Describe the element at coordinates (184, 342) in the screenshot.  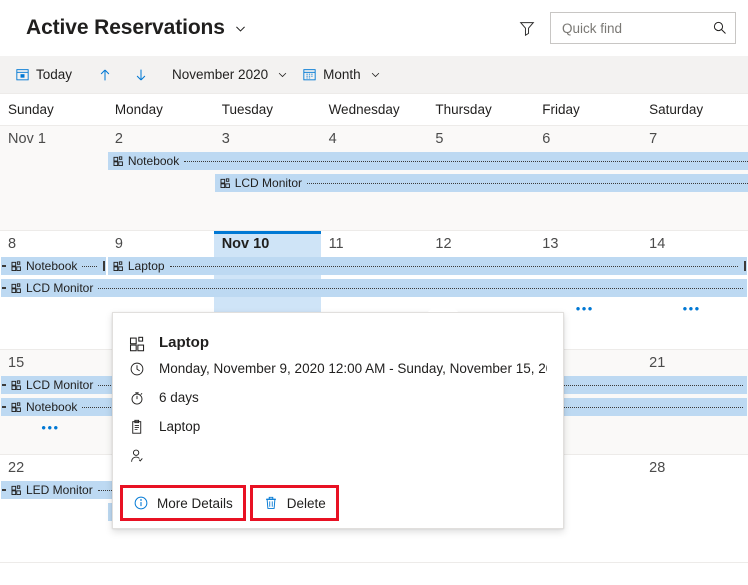
I see `callout-title: Laptop` at that location.